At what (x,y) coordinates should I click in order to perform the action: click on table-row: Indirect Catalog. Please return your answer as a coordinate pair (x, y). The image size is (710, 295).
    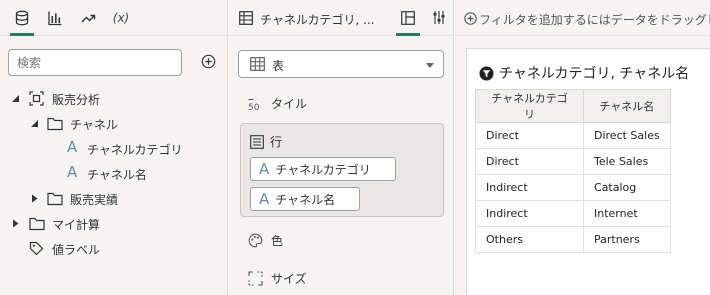
    Looking at the image, I should click on (573, 187).